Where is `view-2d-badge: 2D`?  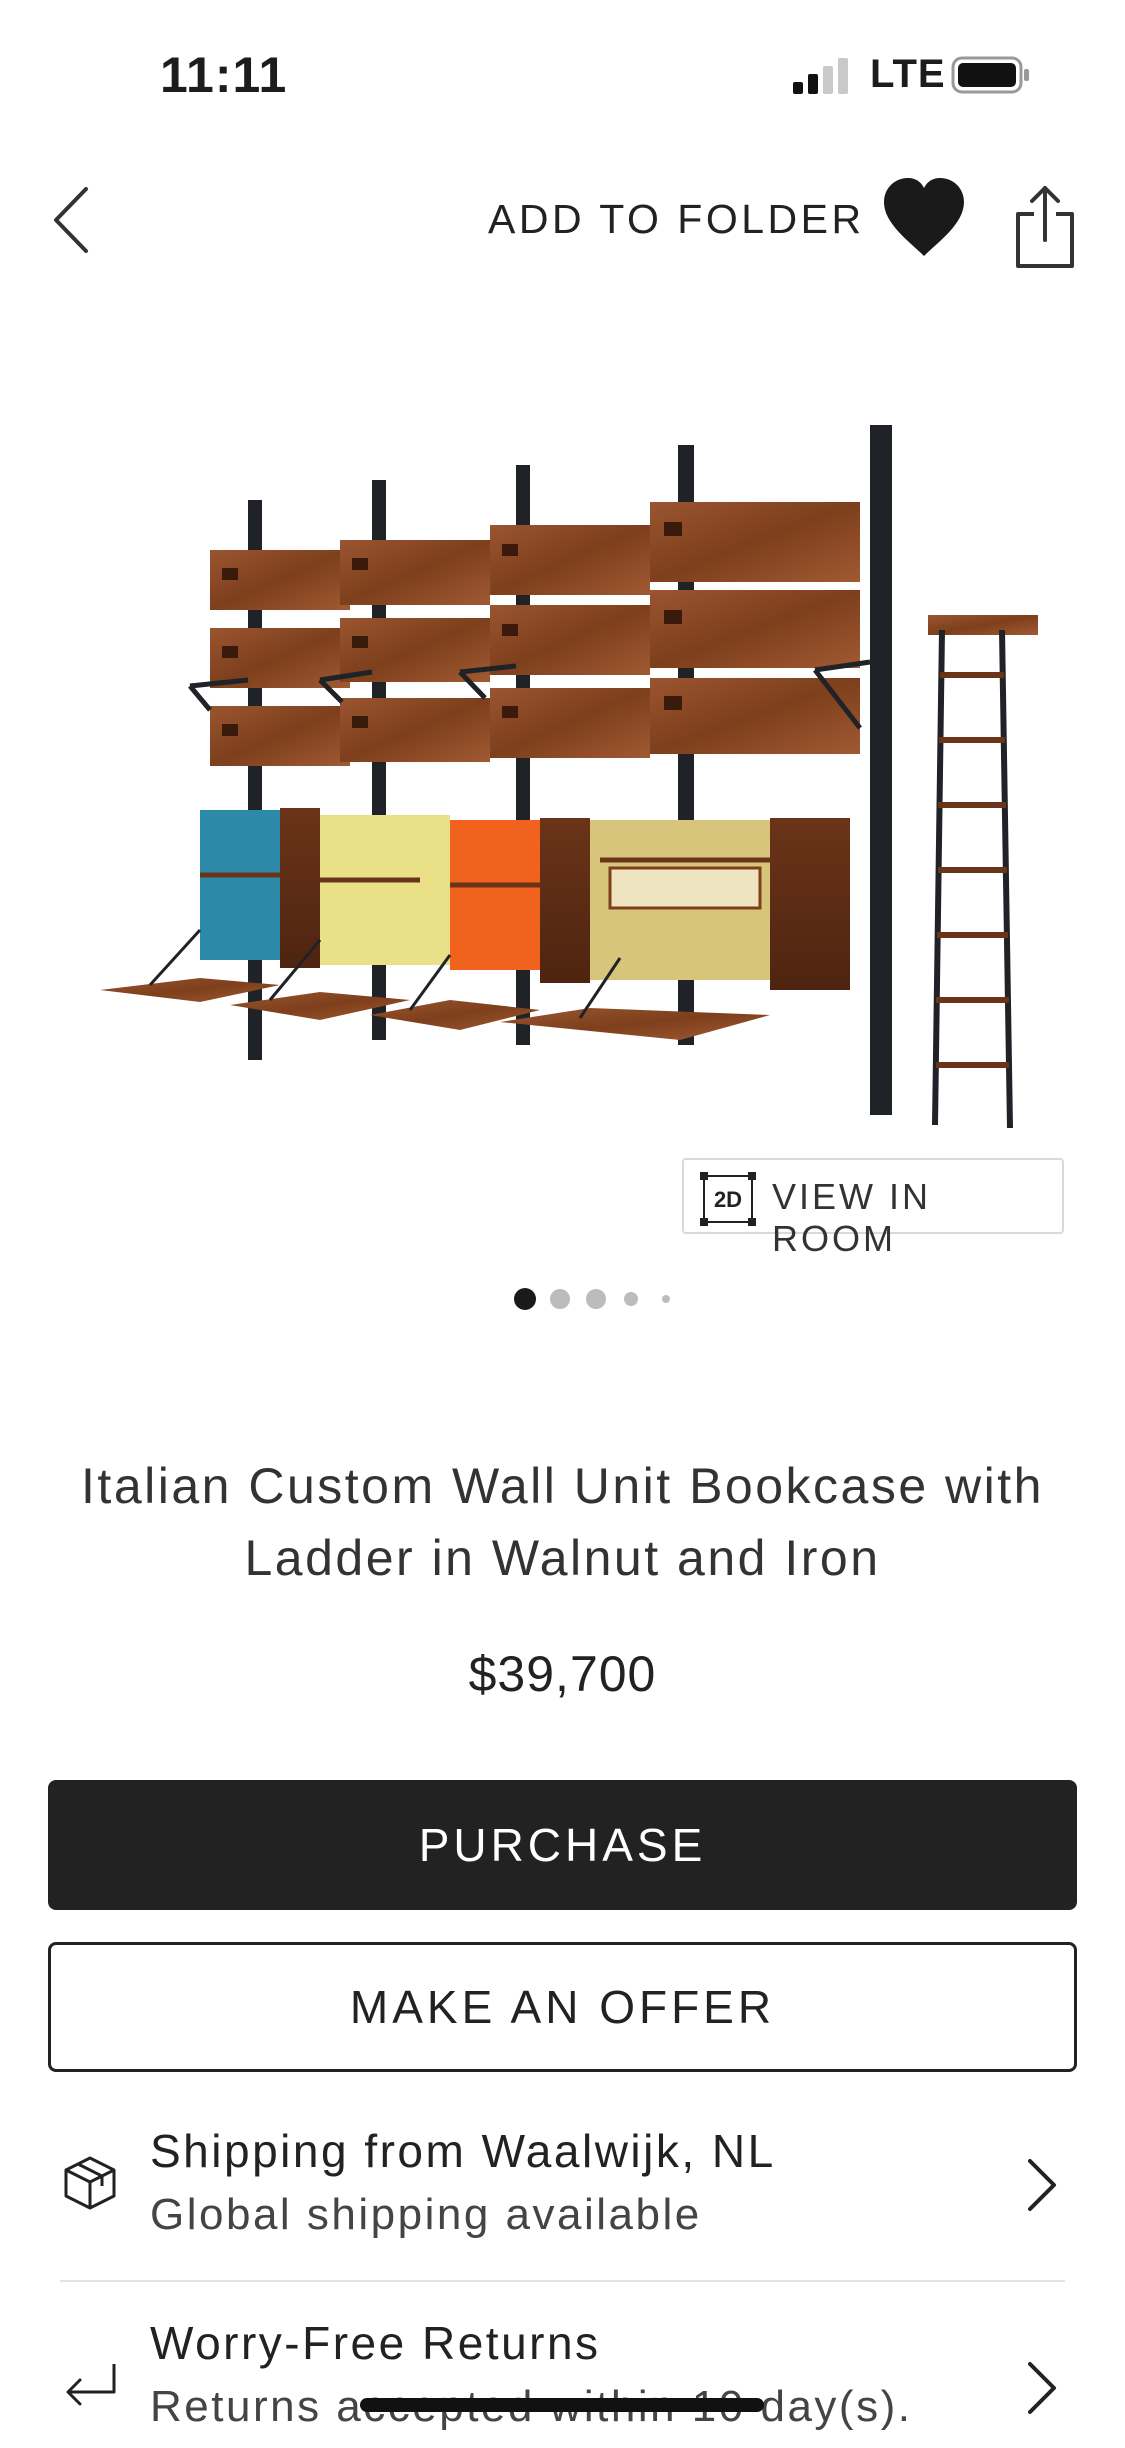 view-2d-badge: 2D is located at coordinates (728, 1199).